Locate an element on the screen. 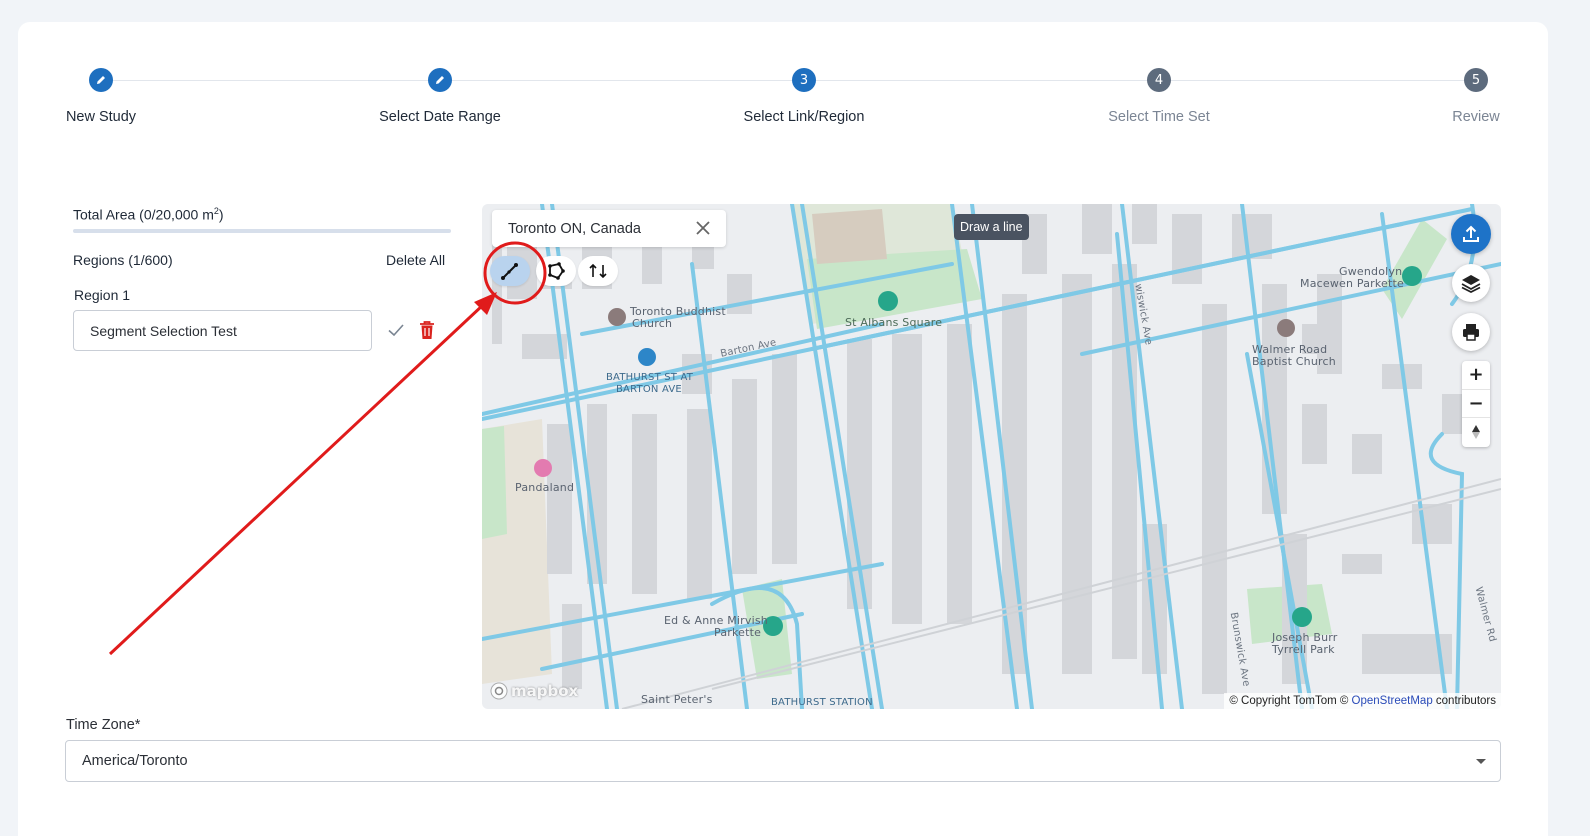 This screenshot has height=836, width=1590. region-name-input is located at coordinates (222, 330).